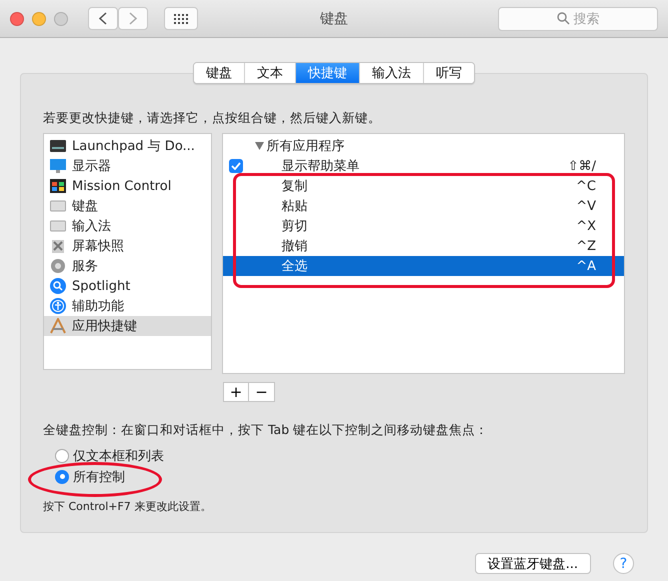 This screenshot has width=668, height=581. Describe the element at coordinates (128, 206) in the screenshot. I see `category-item: 键盘` at that location.